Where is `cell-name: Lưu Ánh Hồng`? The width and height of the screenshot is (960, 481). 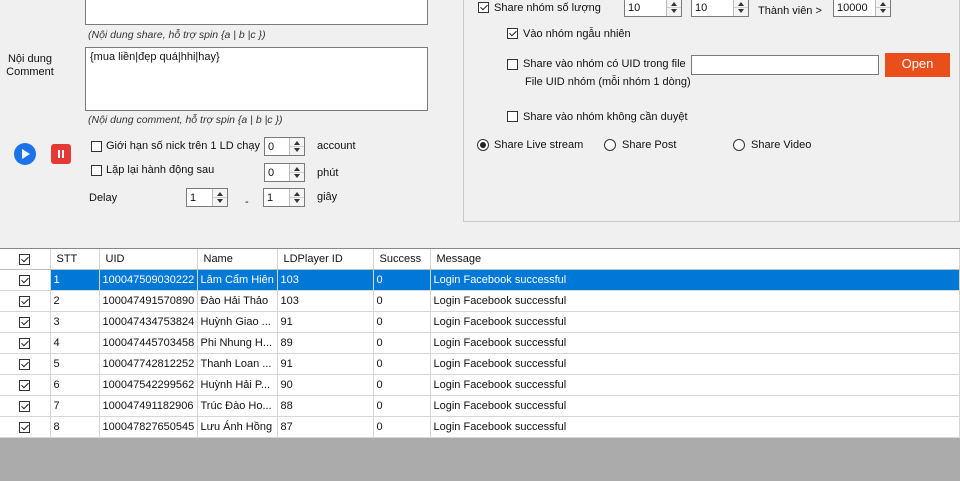 cell-name: Lưu Ánh Hồng is located at coordinates (237, 427).